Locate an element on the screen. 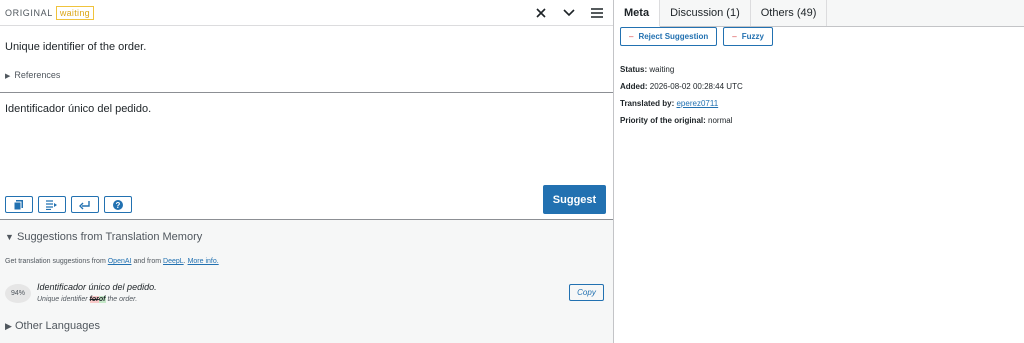 The width and height of the screenshot is (1024, 343). help-icon: ? is located at coordinates (118, 204).